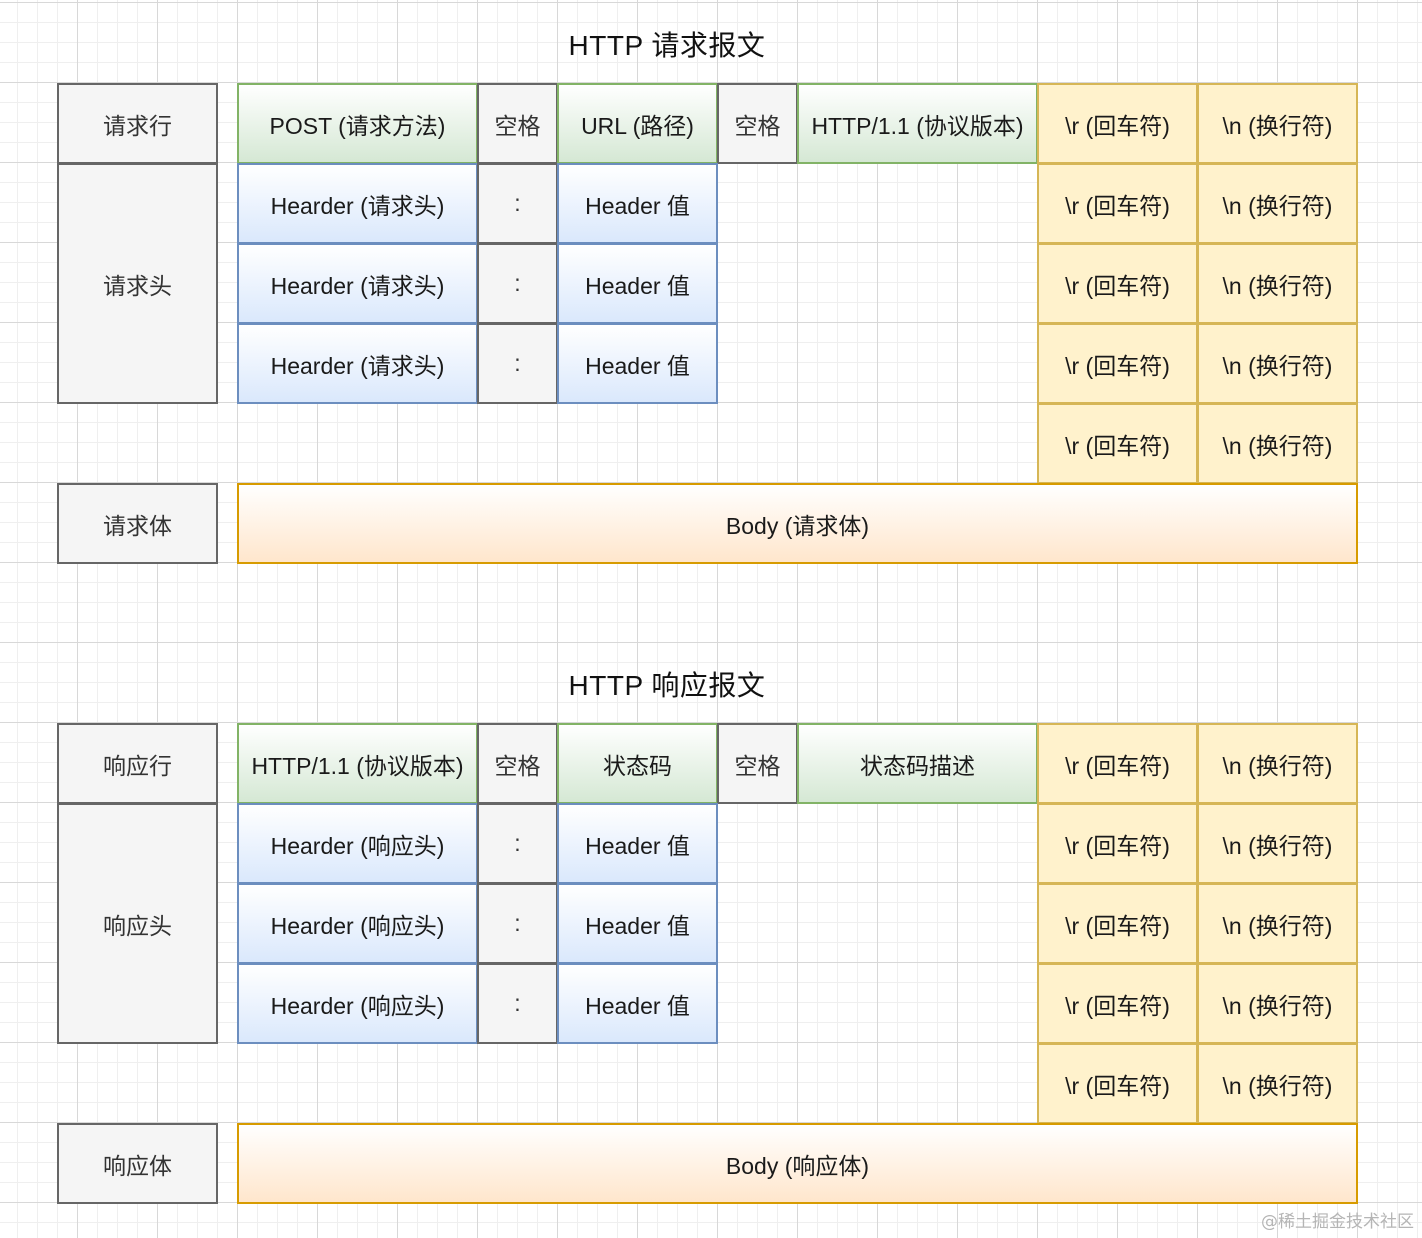 The height and width of the screenshot is (1238, 1422). I want to click on response-status-code-cell: 状态码, so click(637, 763).